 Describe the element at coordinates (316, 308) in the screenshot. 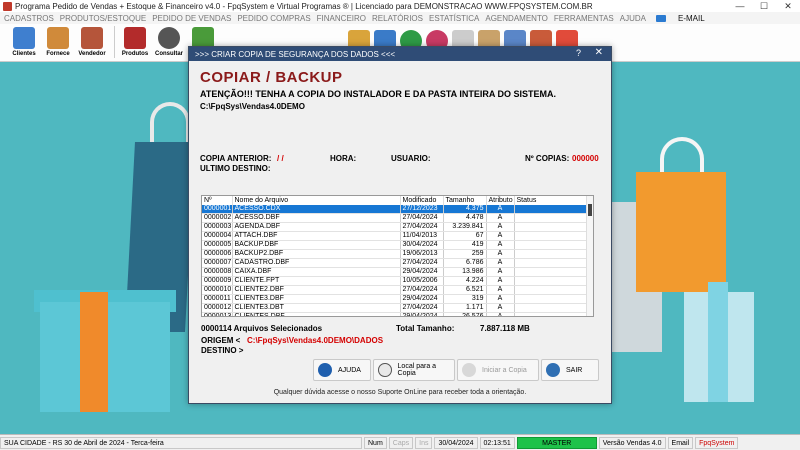

I see `row-nome-arquivo: CLIENTE3.DBT` at that location.